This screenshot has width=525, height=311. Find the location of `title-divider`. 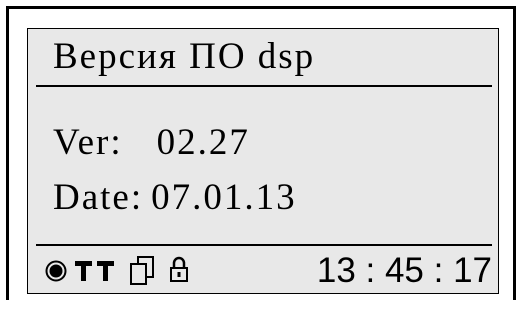

title-divider is located at coordinates (264, 86).